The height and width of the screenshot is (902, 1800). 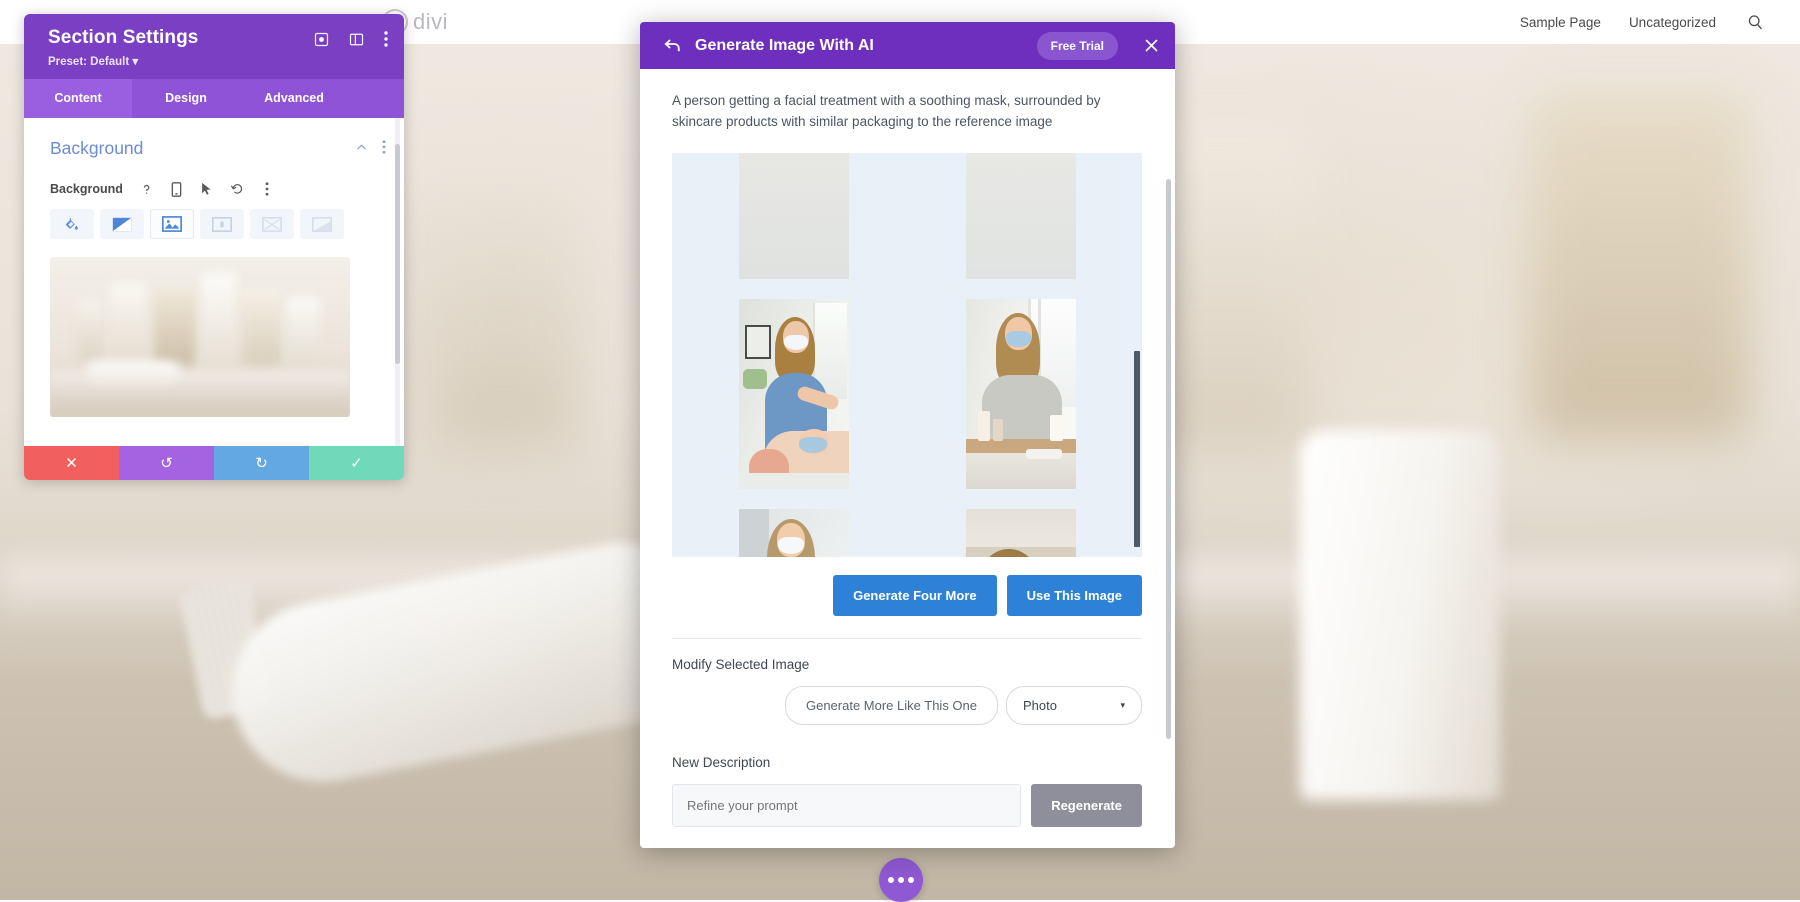 I want to click on background-type-selector, so click(x=214, y=218).